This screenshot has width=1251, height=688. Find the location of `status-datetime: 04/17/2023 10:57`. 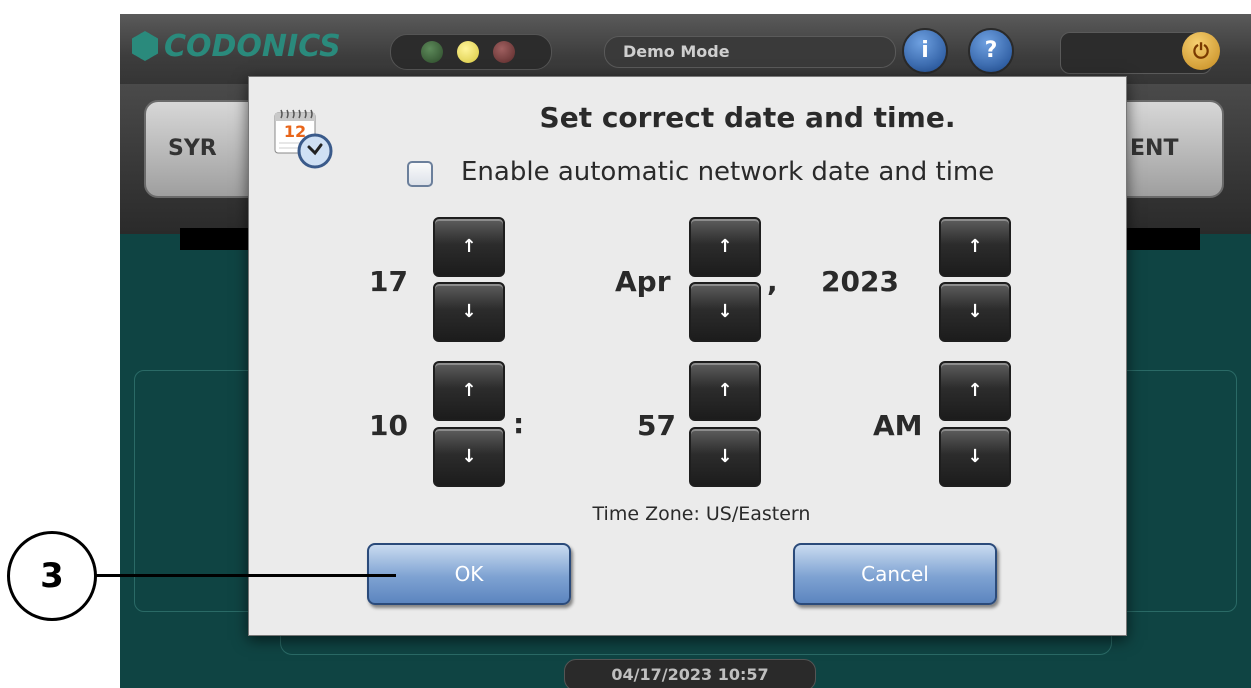

status-datetime: 04/17/2023 10:57 is located at coordinates (690, 673).